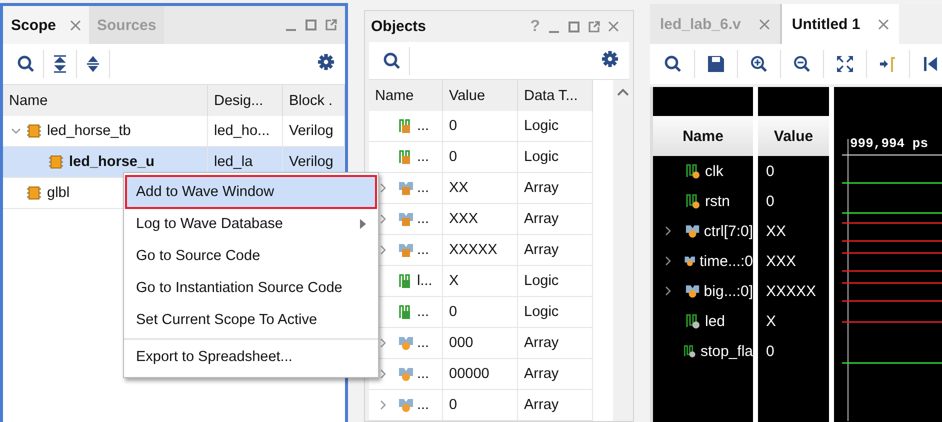 This screenshot has height=422, width=942. I want to click on signal-name: time...:0, so click(726, 261).